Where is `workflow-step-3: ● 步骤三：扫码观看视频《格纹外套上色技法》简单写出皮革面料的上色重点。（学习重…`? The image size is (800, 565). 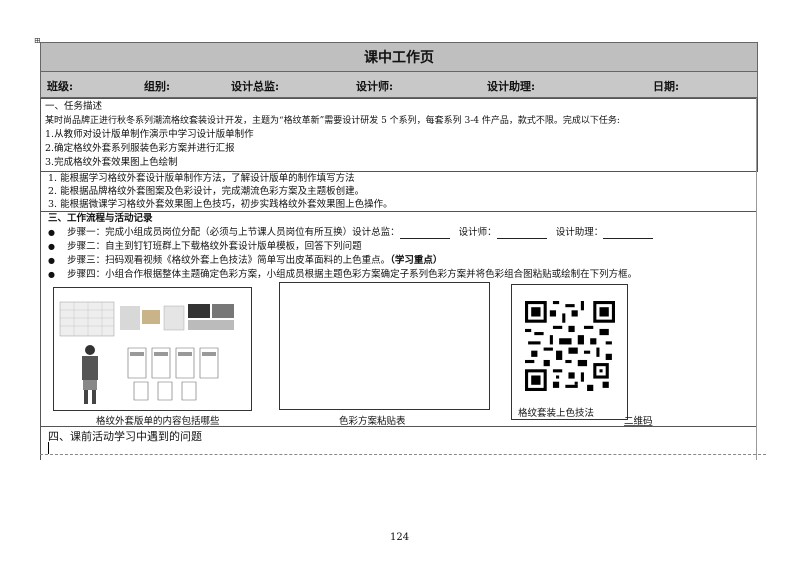
workflow-step-3: ● 步骤三：扫码观看视频《格纹外套上色技法》简单写出皮革面料的上色重点。（学习重… is located at coordinates (245, 261).